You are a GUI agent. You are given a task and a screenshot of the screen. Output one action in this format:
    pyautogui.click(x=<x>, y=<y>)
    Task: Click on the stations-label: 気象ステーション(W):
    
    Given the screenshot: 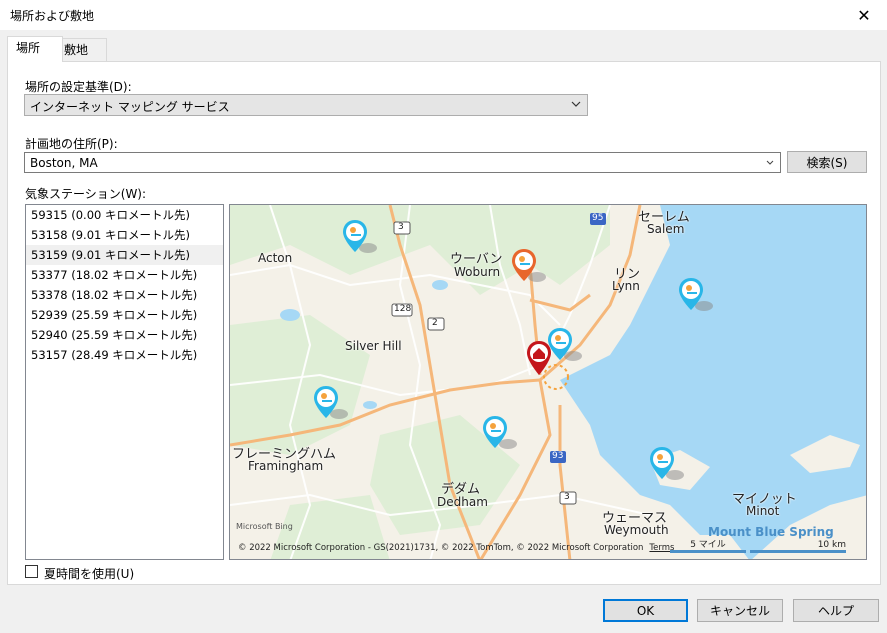 What is the action you would take?
    pyautogui.click(x=86, y=194)
    